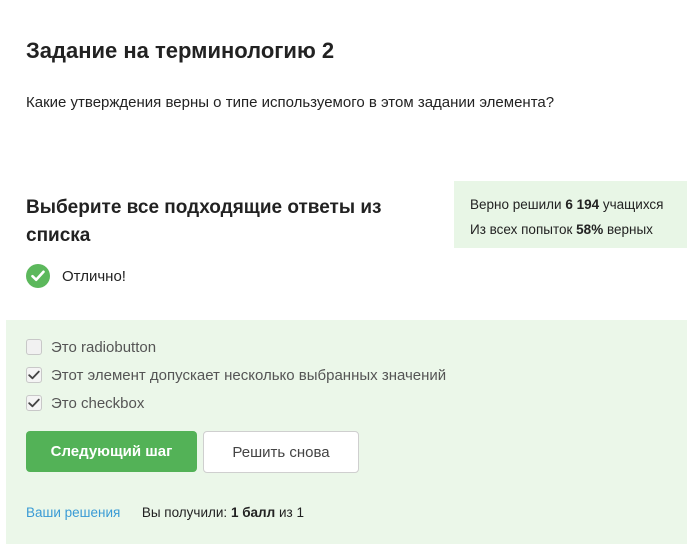  Describe the element at coordinates (281, 452) in the screenshot. I see `retry-button: Решить снова` at that location.